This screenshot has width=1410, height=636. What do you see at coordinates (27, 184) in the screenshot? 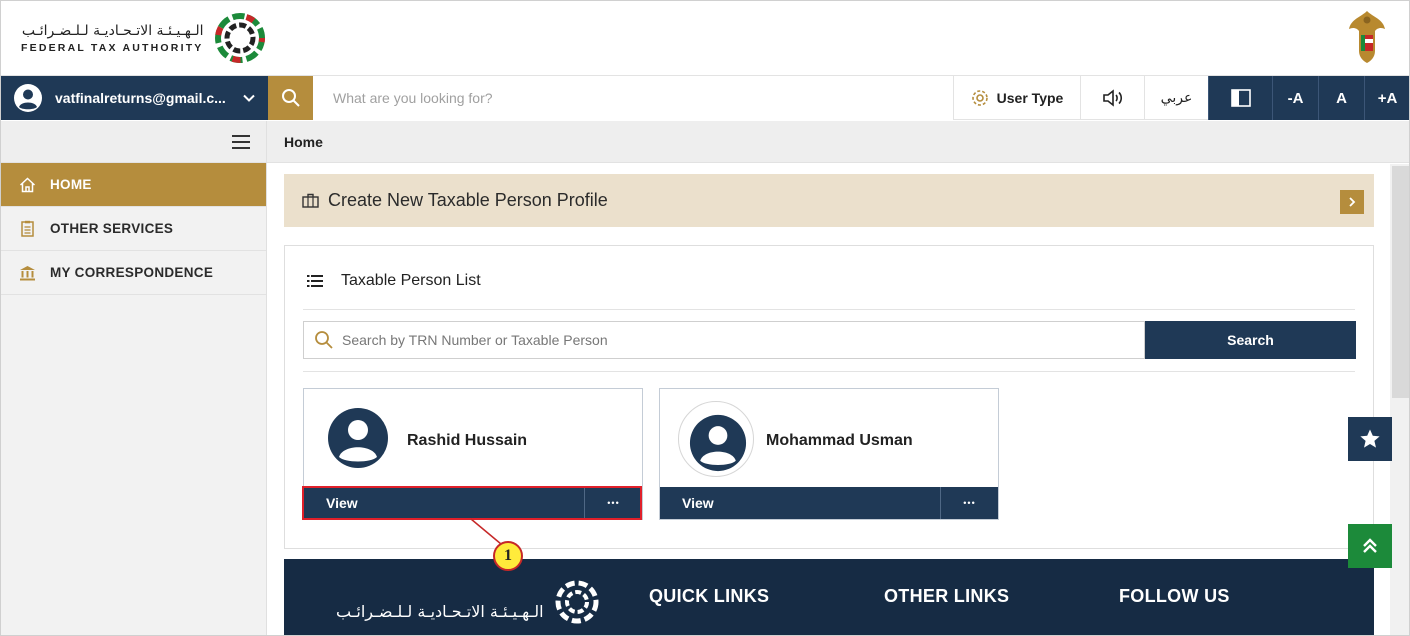
I see `home-icon` at bounding box center [27, 184].